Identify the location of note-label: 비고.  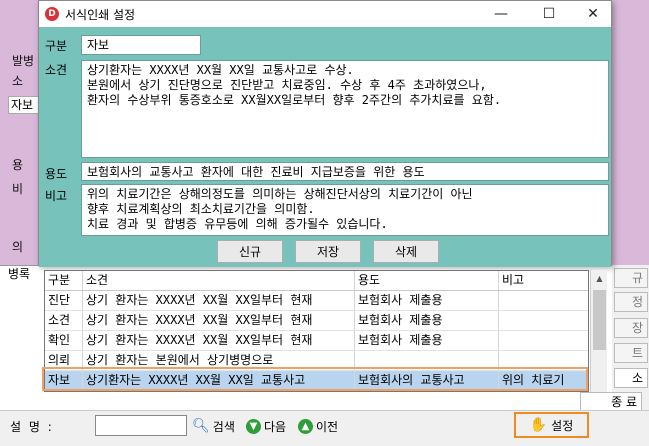
(56, 196).